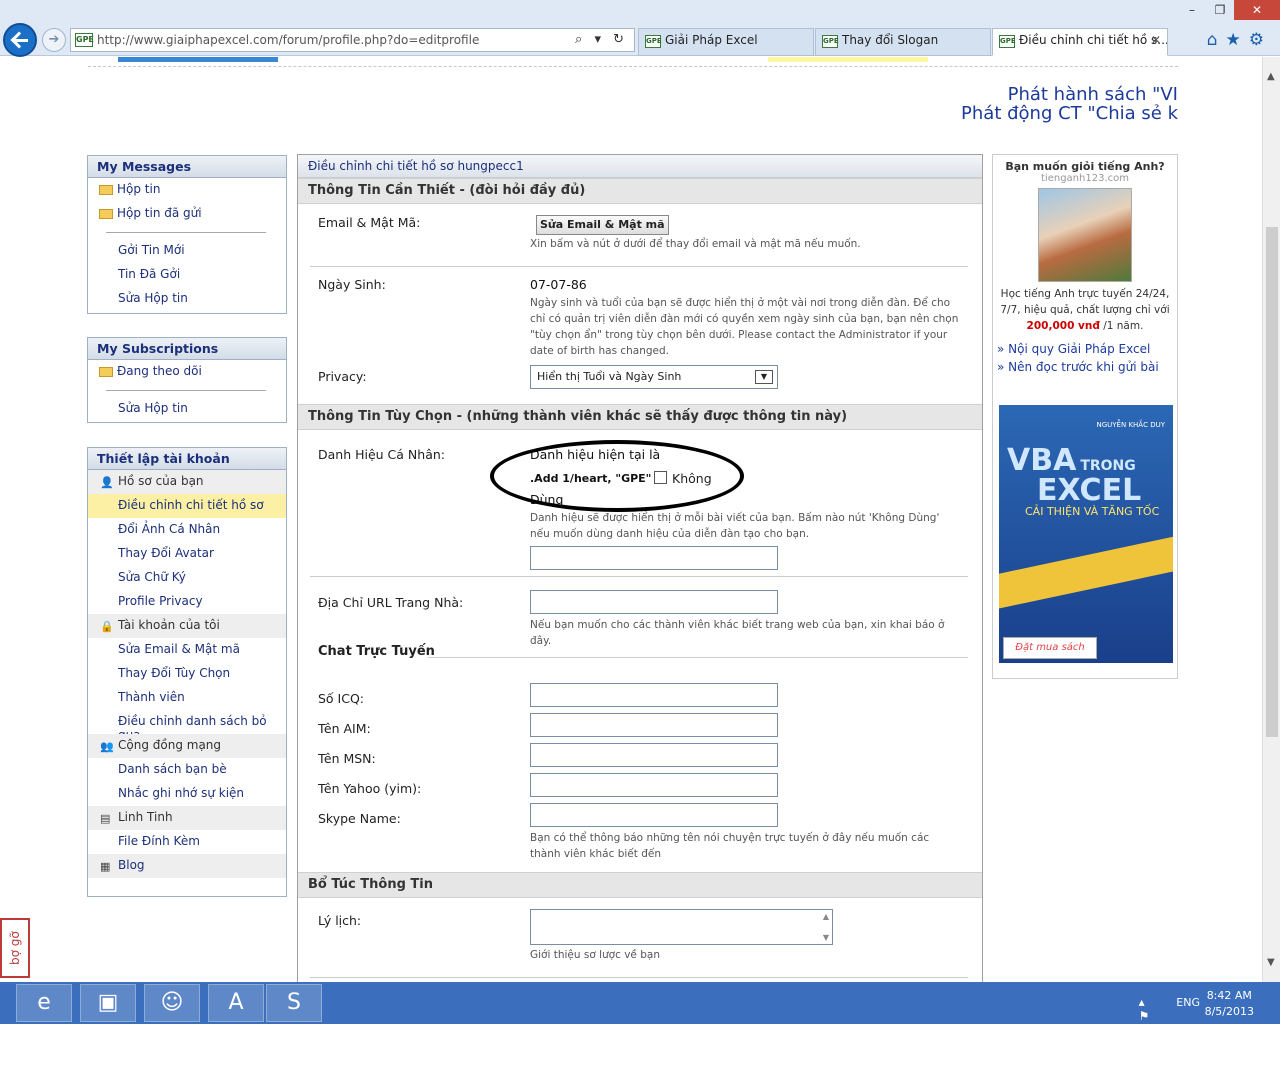  I want to click on sidebar-item-edit-options: Thay Đổi Tùy Chọn, so click(187, 674).